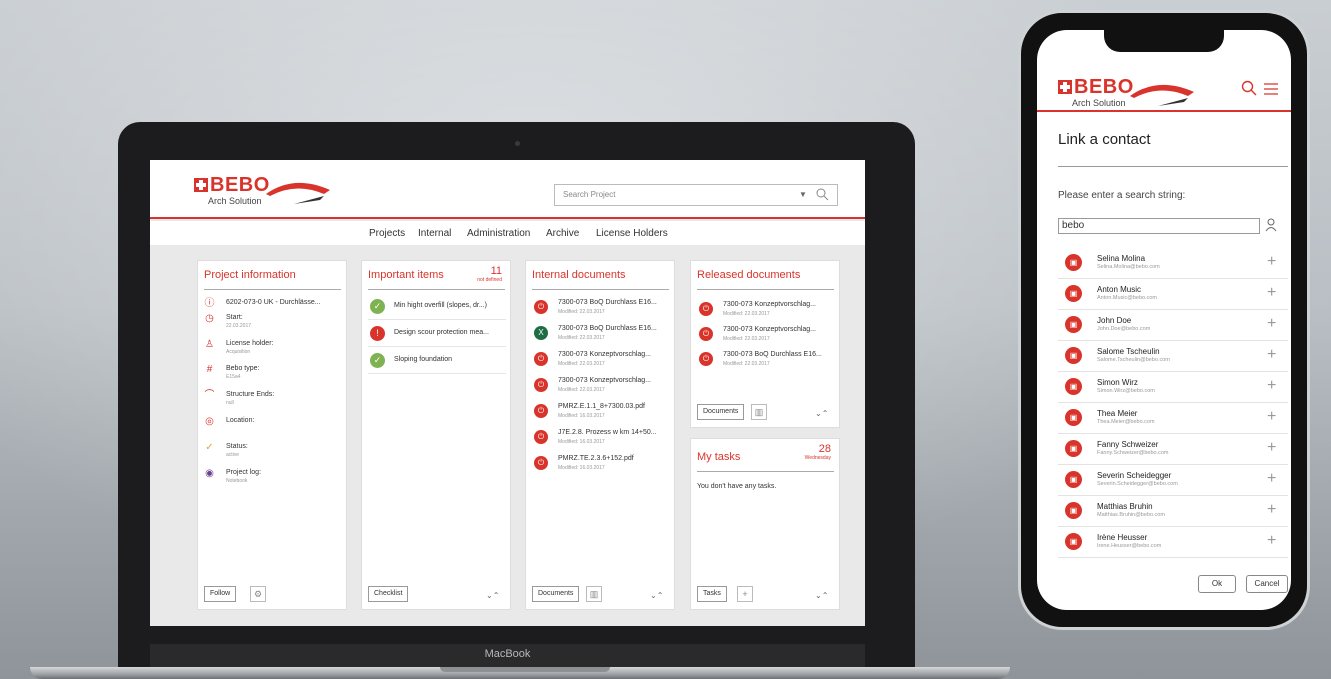 This screenshot has width=1331, height=679. What do you see at coordinates (250, 343) in the screenshot?
I see `license-holder-label: License holder:` at bounding box center [250, 343].